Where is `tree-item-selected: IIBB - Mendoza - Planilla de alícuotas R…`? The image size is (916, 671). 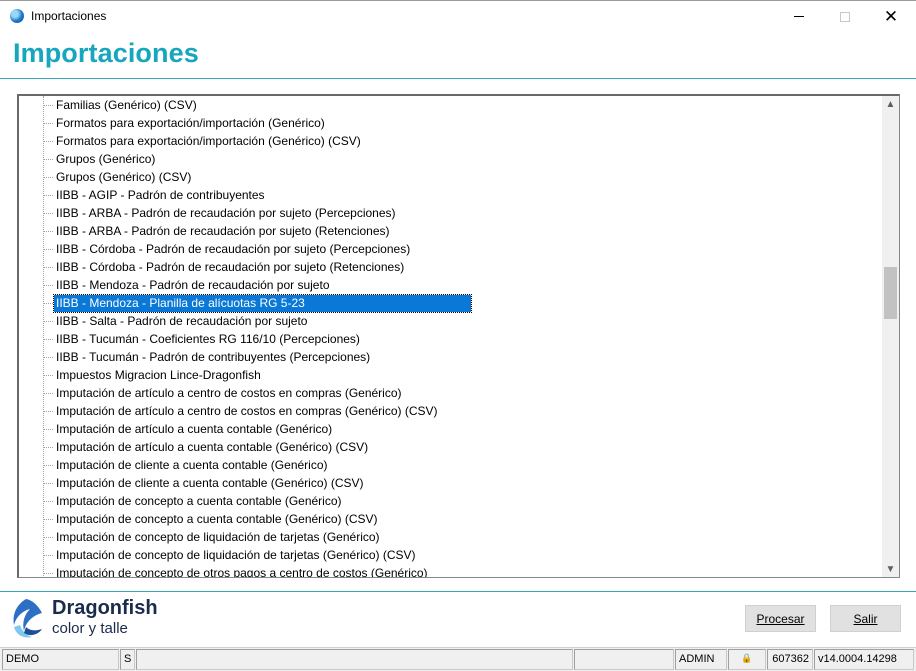
tree-item-selected: IIBB - Mendoza - Planilla de alícuotas R… is located at coordinates (453, 303).